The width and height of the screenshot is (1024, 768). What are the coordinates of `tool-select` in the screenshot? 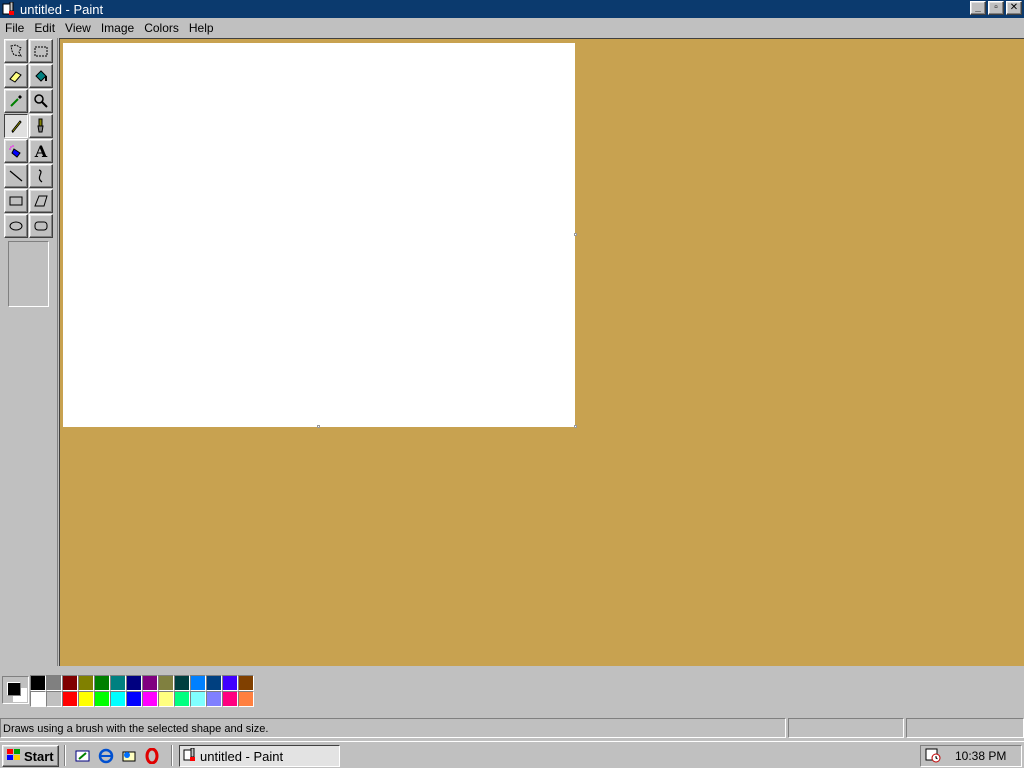 It's located at (41, 51).